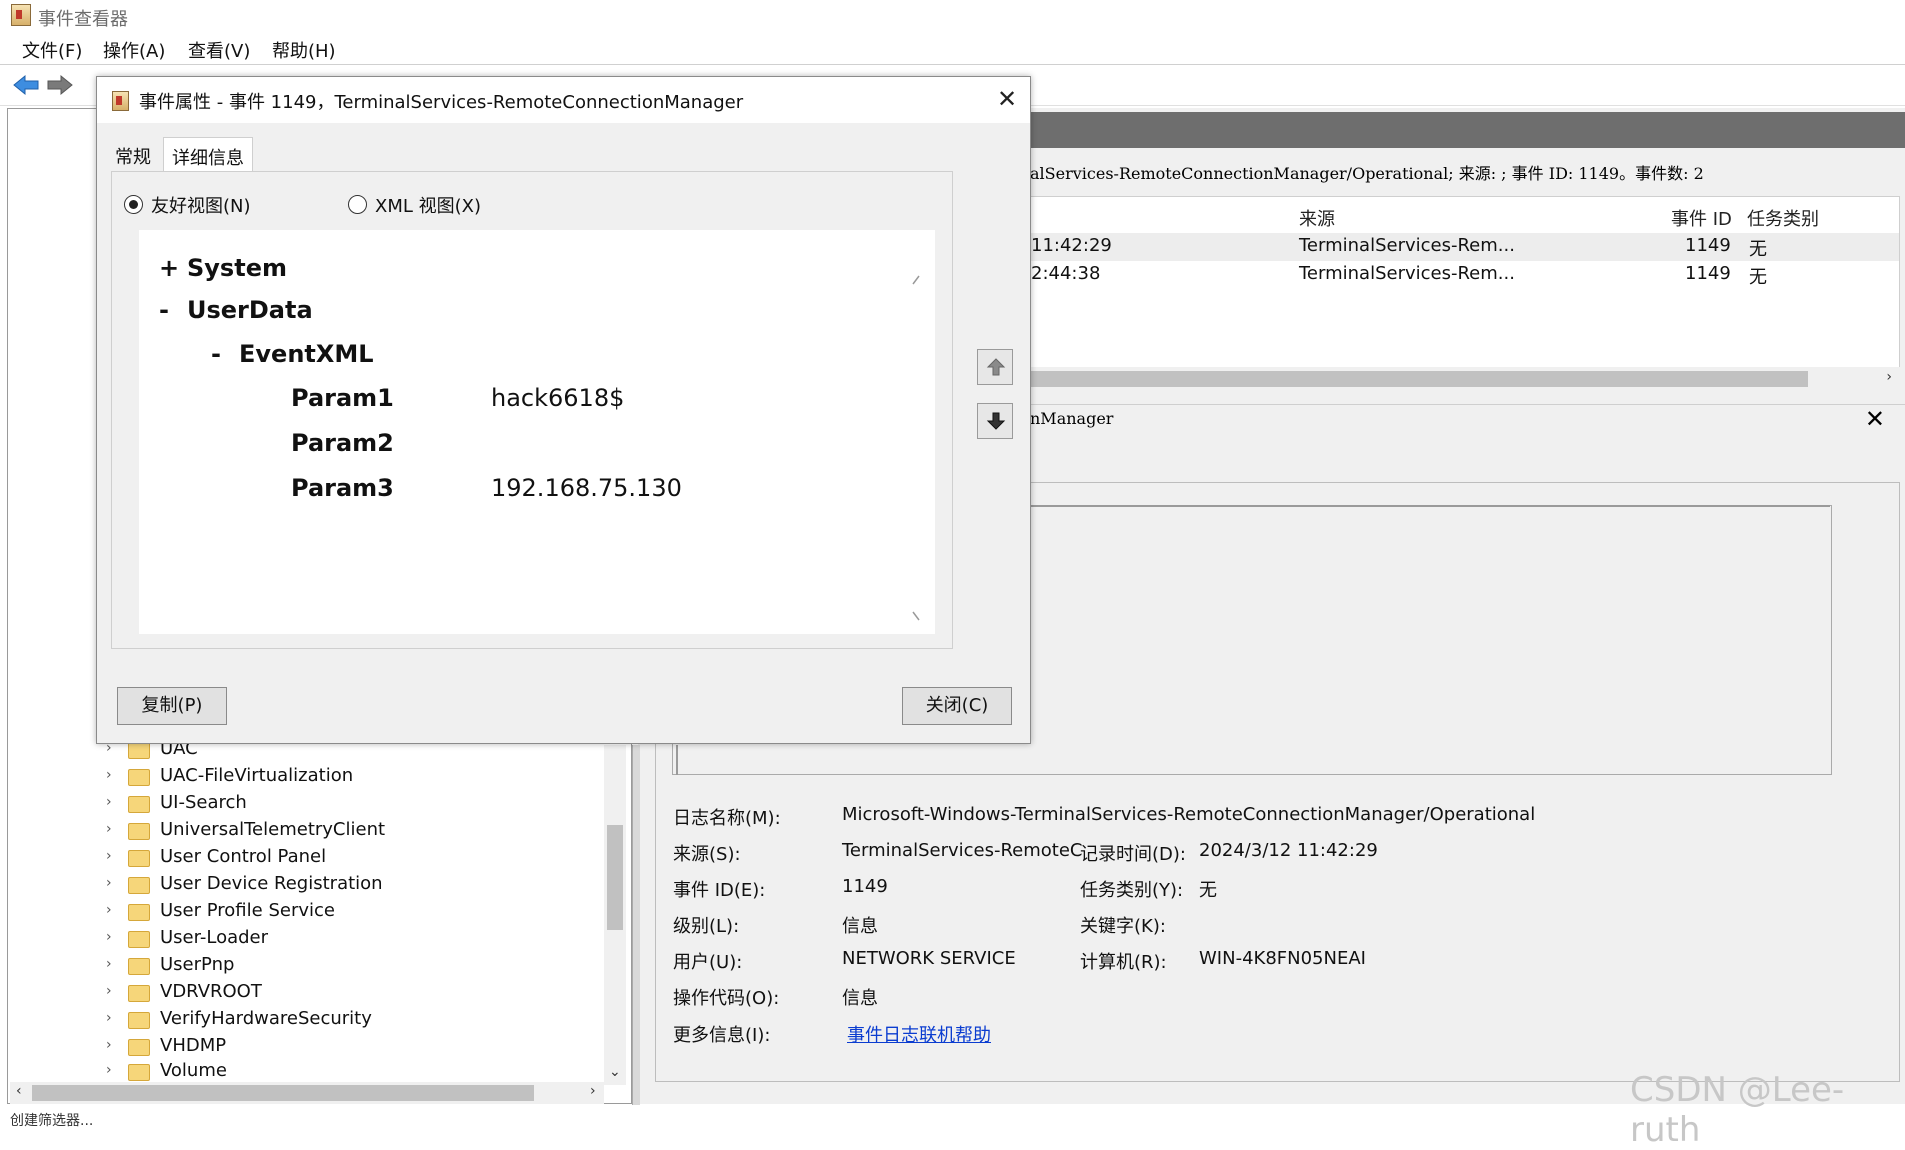 Image resolution: width=1905 pixels, height=1150 pixels. What do you see at coordinates (271, 883) in the screenshot?
I see `tree-item-label: User Device Registration` at bounding box center [271, 883].